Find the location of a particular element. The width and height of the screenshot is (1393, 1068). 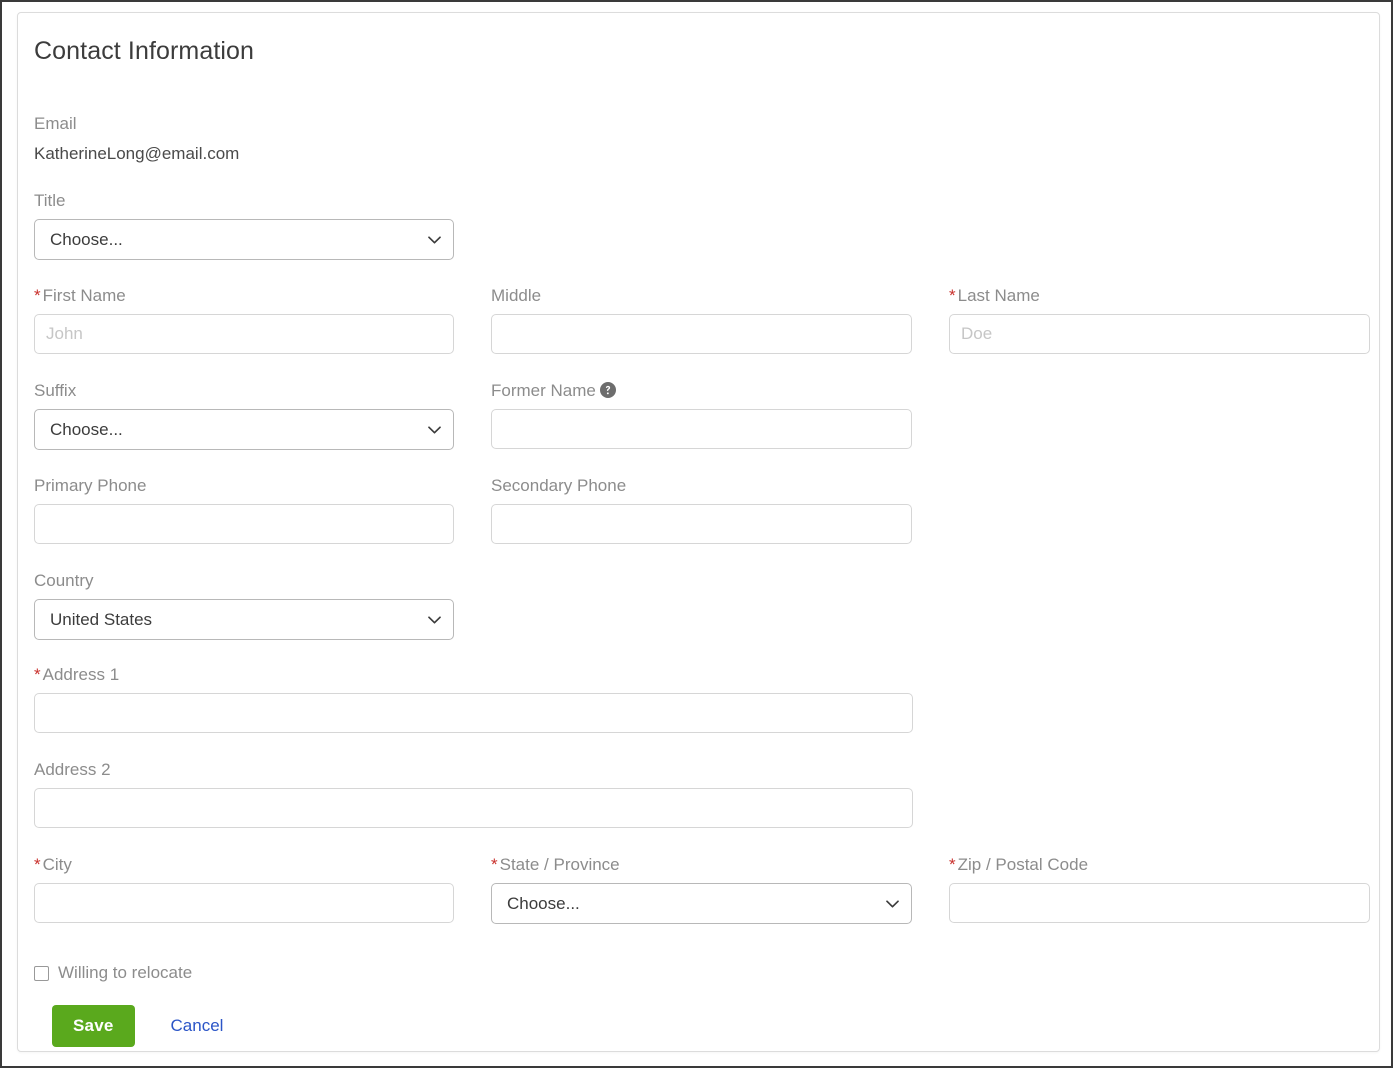

zip-input is located at coordinates (1159, 903).